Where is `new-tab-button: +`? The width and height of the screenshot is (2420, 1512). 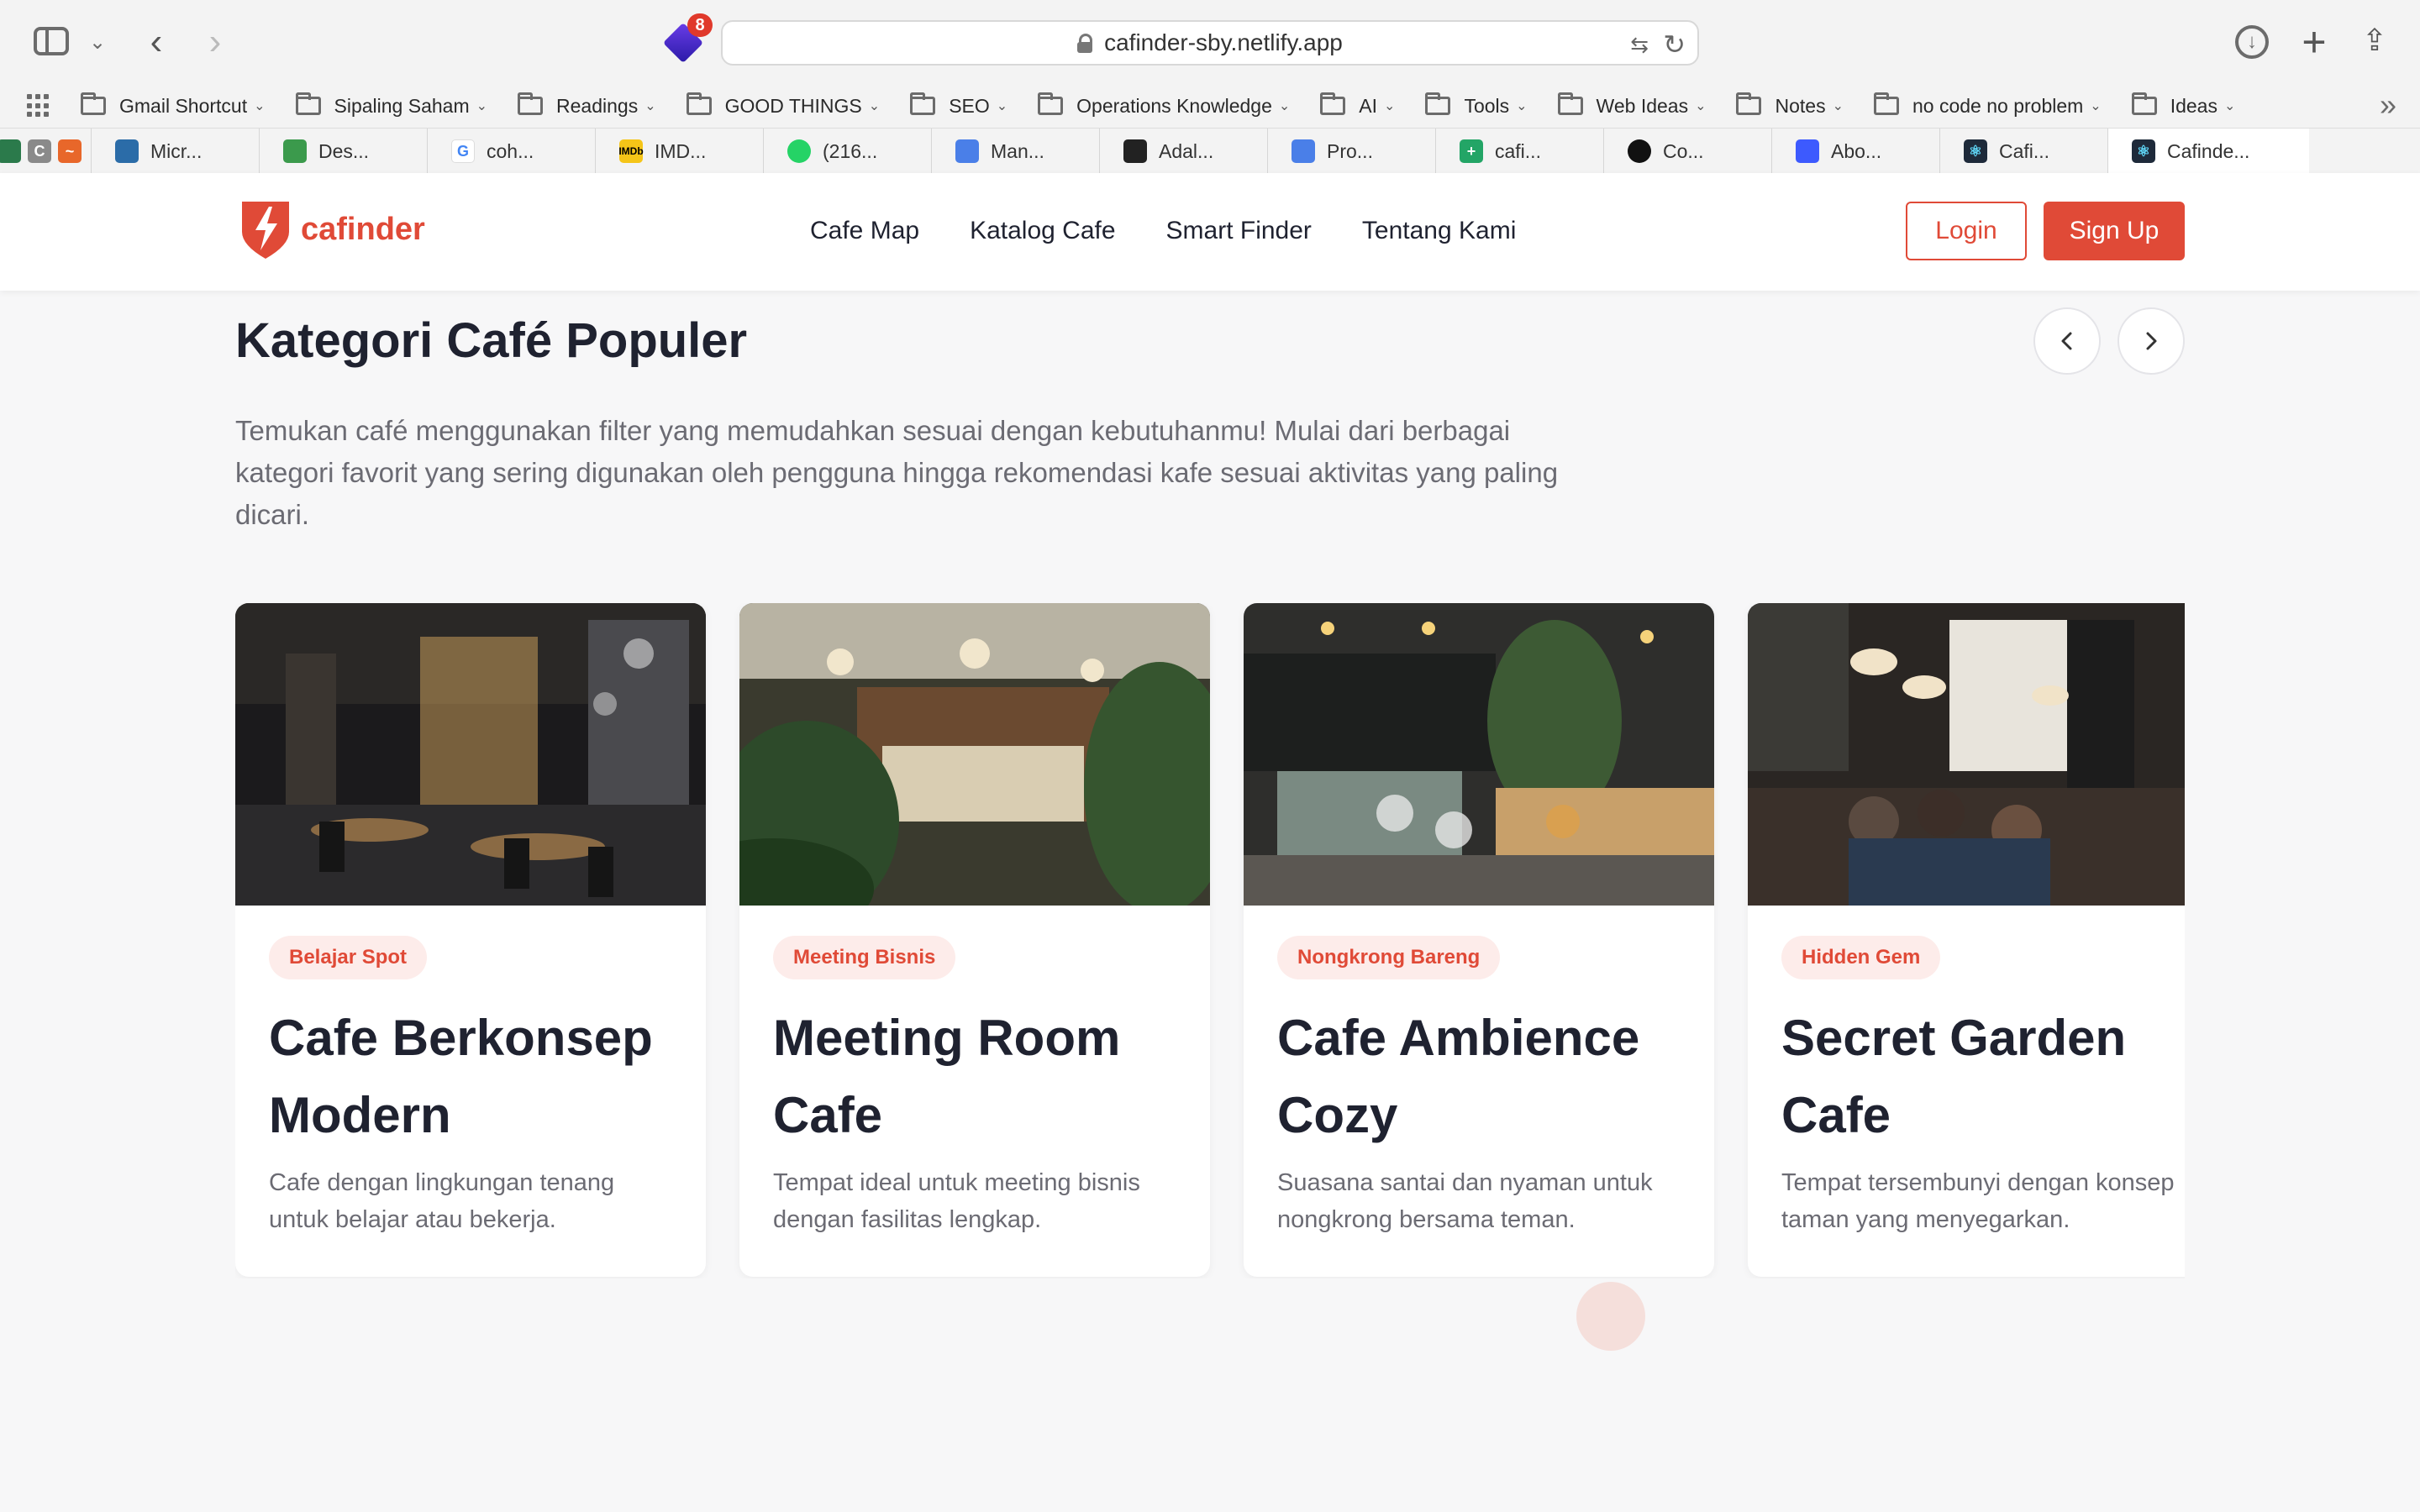
new-tab-button: + is located at coordinates (2314, 42).